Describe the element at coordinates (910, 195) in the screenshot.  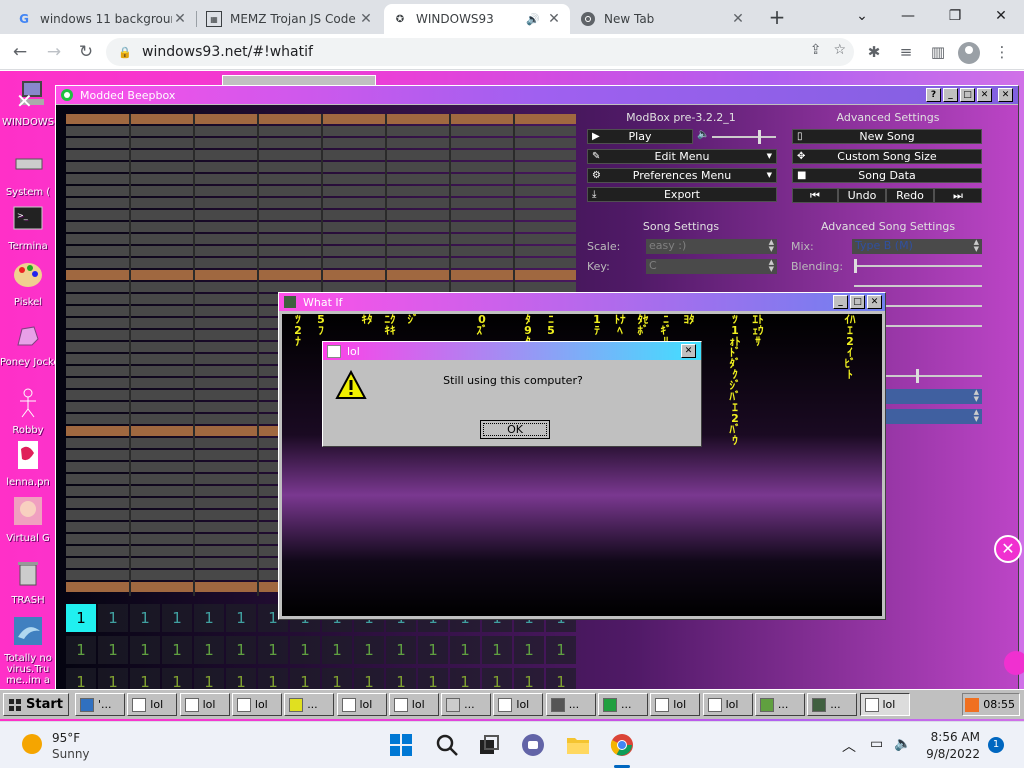
I see `redo-button: Redo` at that location.